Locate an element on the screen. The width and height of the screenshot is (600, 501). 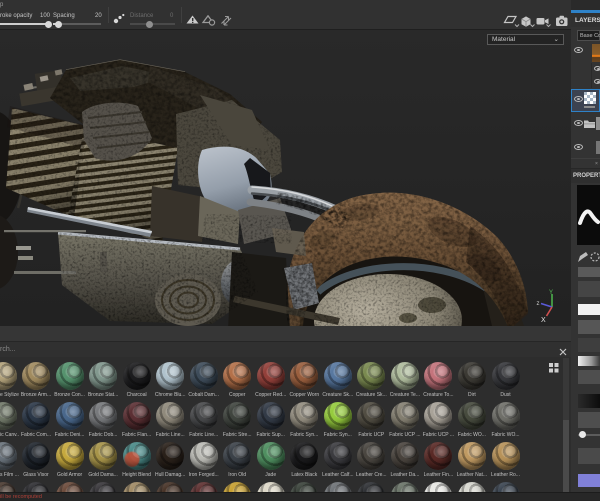
svg-text: Y is located at coordinates (551, 293).